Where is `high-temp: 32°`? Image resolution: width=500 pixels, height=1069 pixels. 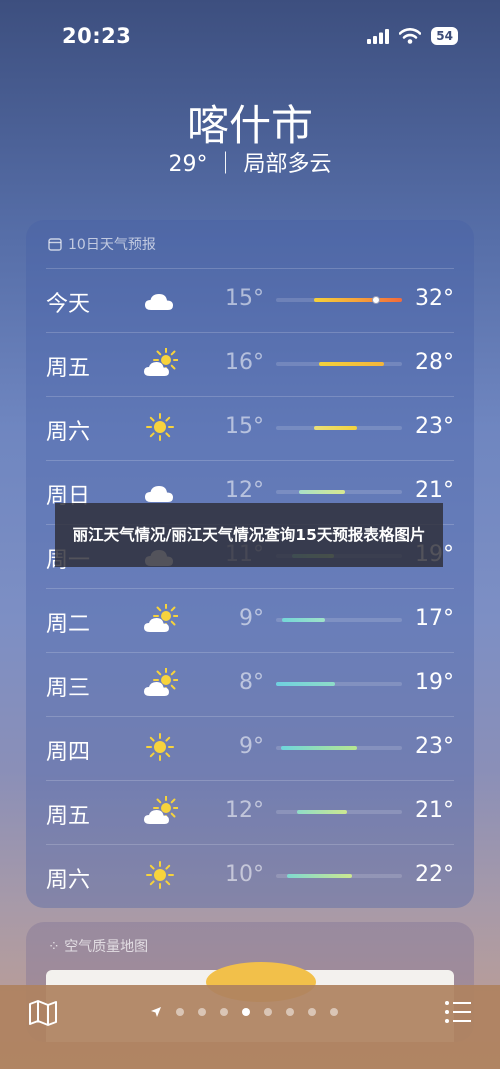
high-temp: 32° is located at coordinates (434, 298).